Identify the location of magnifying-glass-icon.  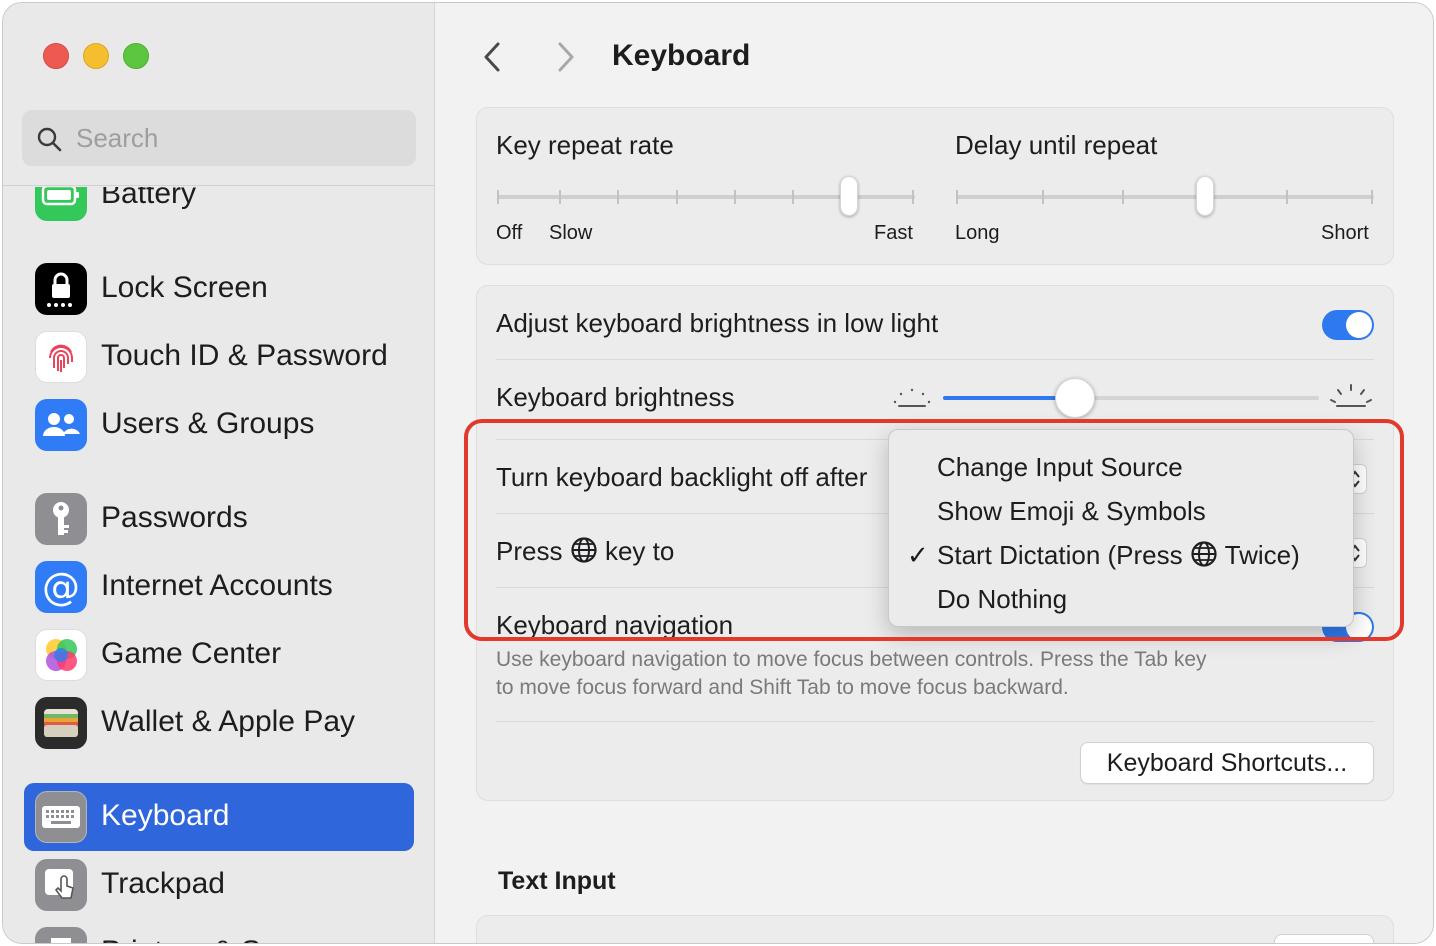
(49, 139).